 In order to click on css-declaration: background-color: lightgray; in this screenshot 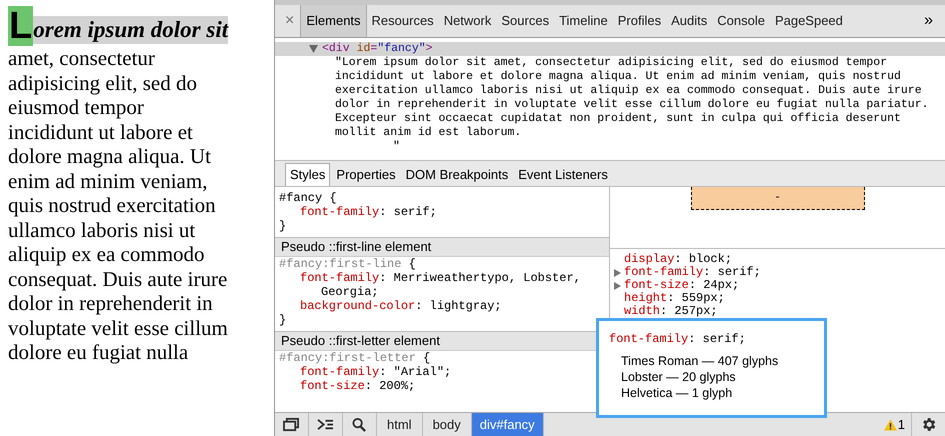, I will do `click(401, 306)`.